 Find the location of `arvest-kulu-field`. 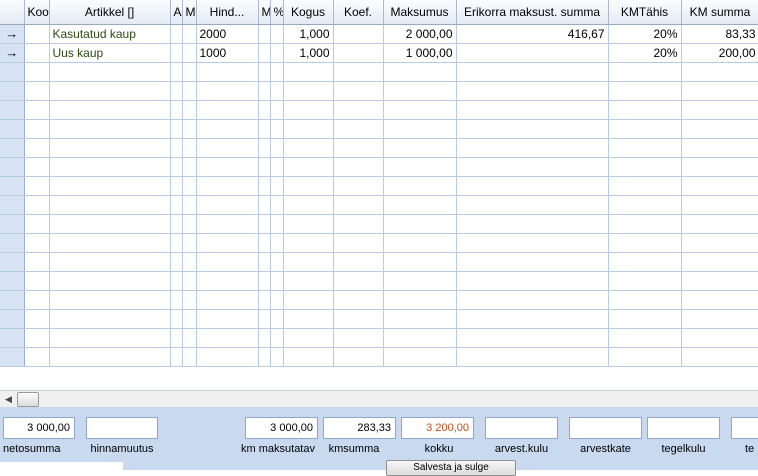

arvest-kulu-field is located at coordinates (521, 428).